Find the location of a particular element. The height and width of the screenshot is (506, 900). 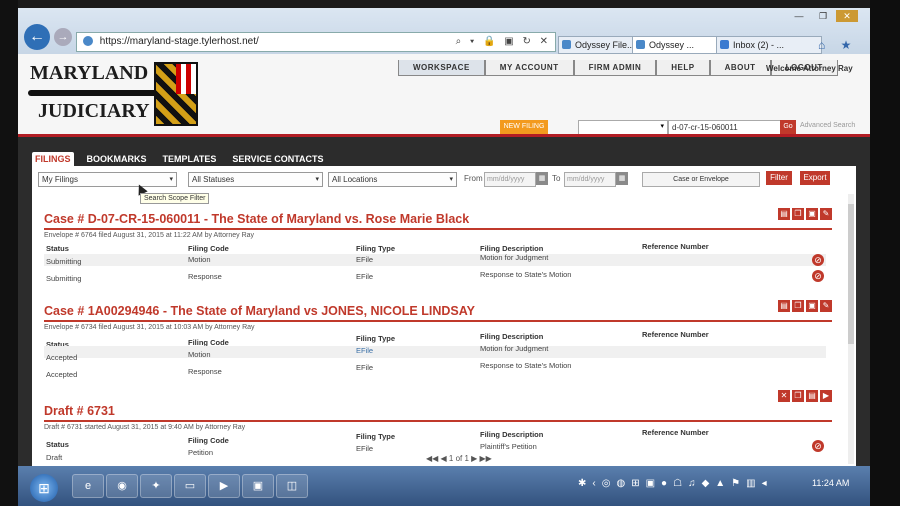

ie-taskbar-icon: e is located at coordinates (88, 486).